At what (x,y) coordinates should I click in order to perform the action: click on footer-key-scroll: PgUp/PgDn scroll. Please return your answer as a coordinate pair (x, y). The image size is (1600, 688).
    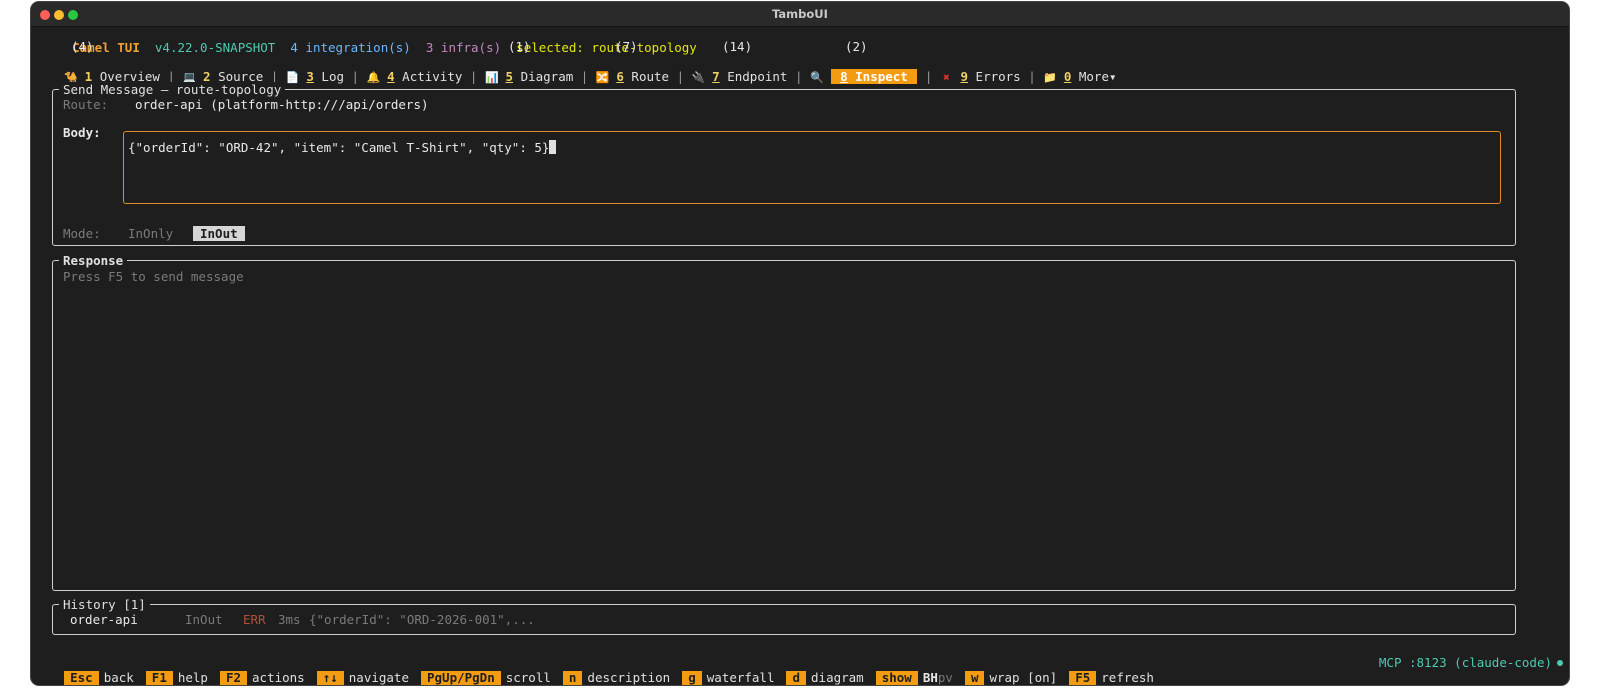
    Looking at the image, I should click on (492, 677).